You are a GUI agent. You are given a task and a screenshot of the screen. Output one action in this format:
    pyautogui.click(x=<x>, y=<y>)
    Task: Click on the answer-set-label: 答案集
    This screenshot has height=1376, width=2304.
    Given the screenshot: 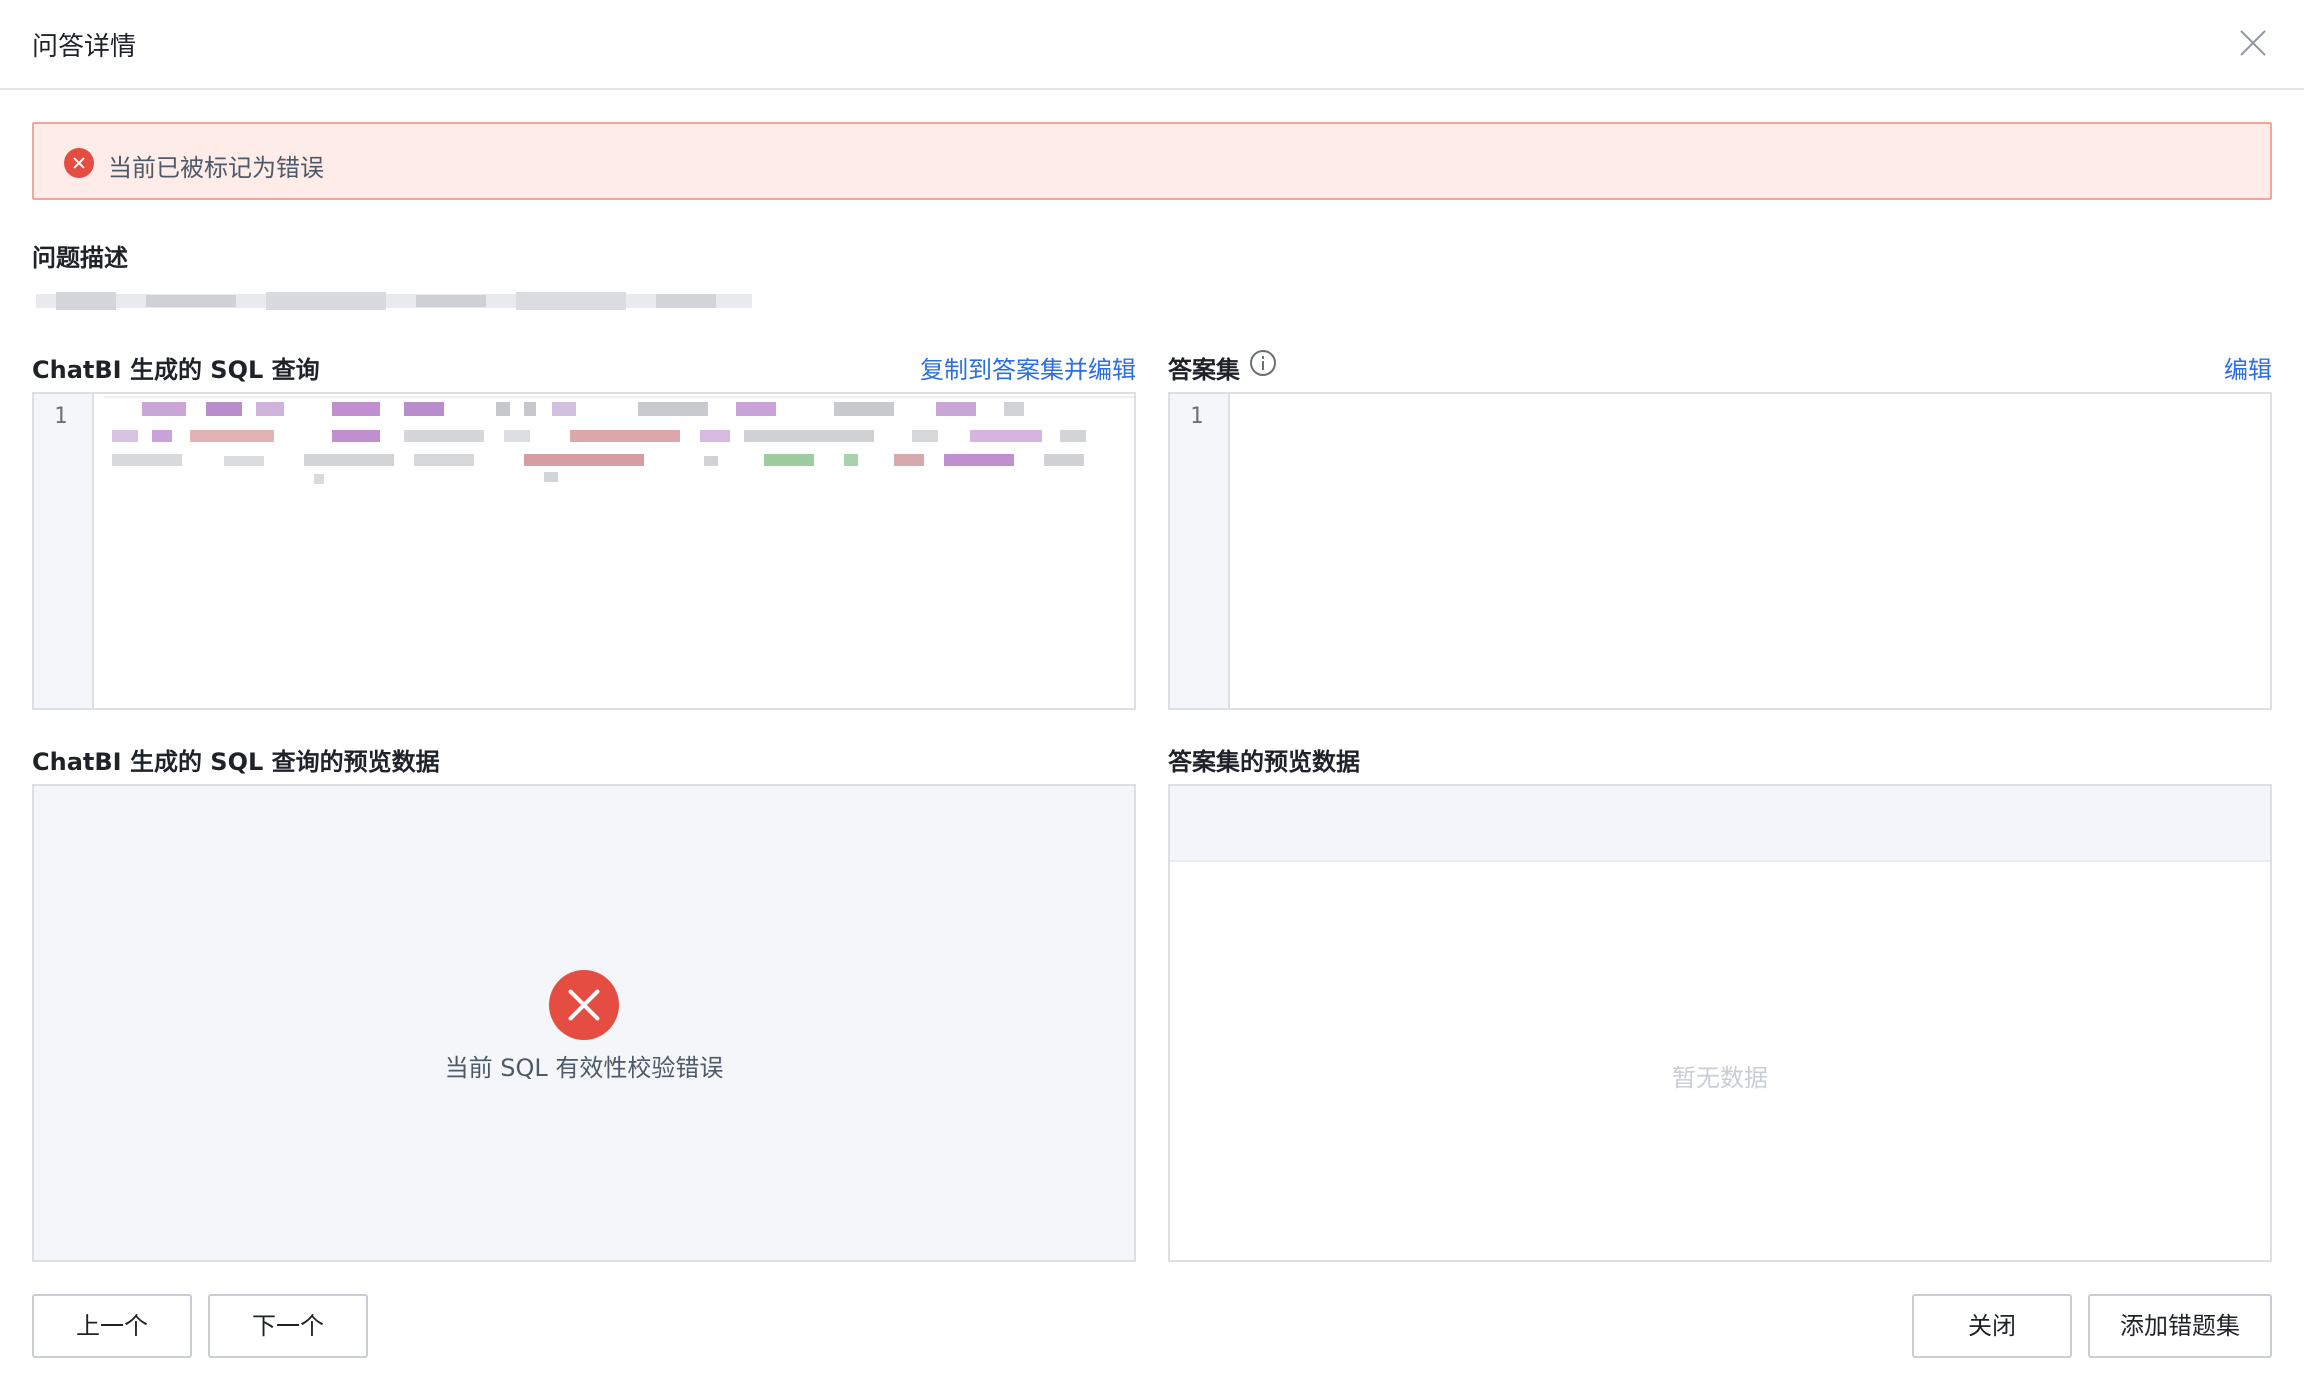 What is the action you would take?
    pyautogui.click(x=1204, y=370)
    